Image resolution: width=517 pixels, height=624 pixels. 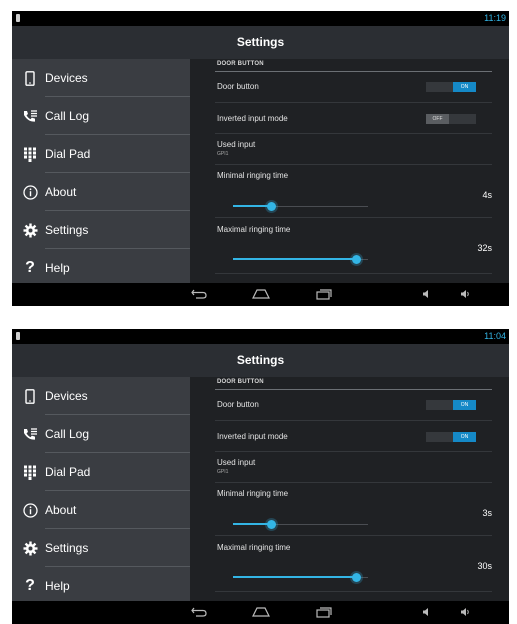 What do you see at coordinates (57, 586) in the screenshot?
I see `sidebar-item-label: Help` at bounding box center [57, 586].